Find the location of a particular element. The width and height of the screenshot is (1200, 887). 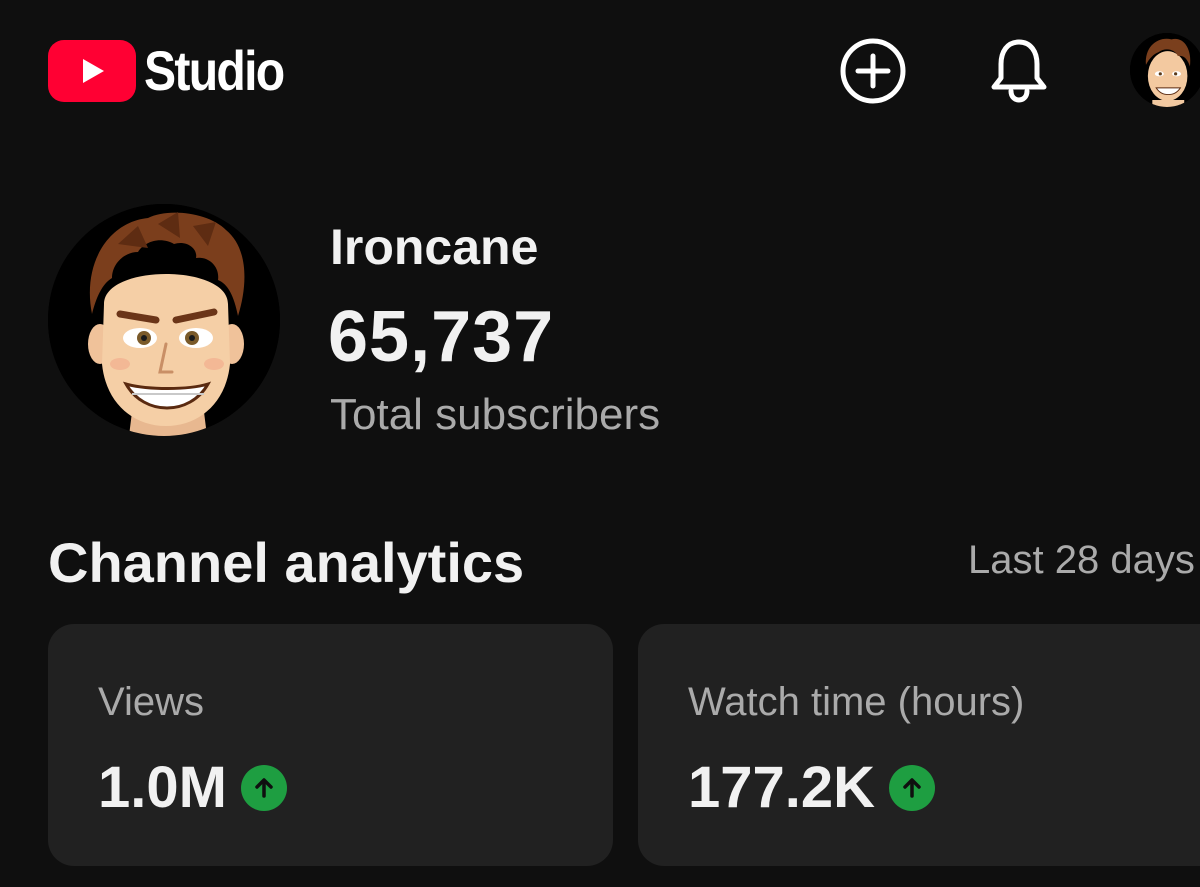

create-button is located at coordinates (873, 73).